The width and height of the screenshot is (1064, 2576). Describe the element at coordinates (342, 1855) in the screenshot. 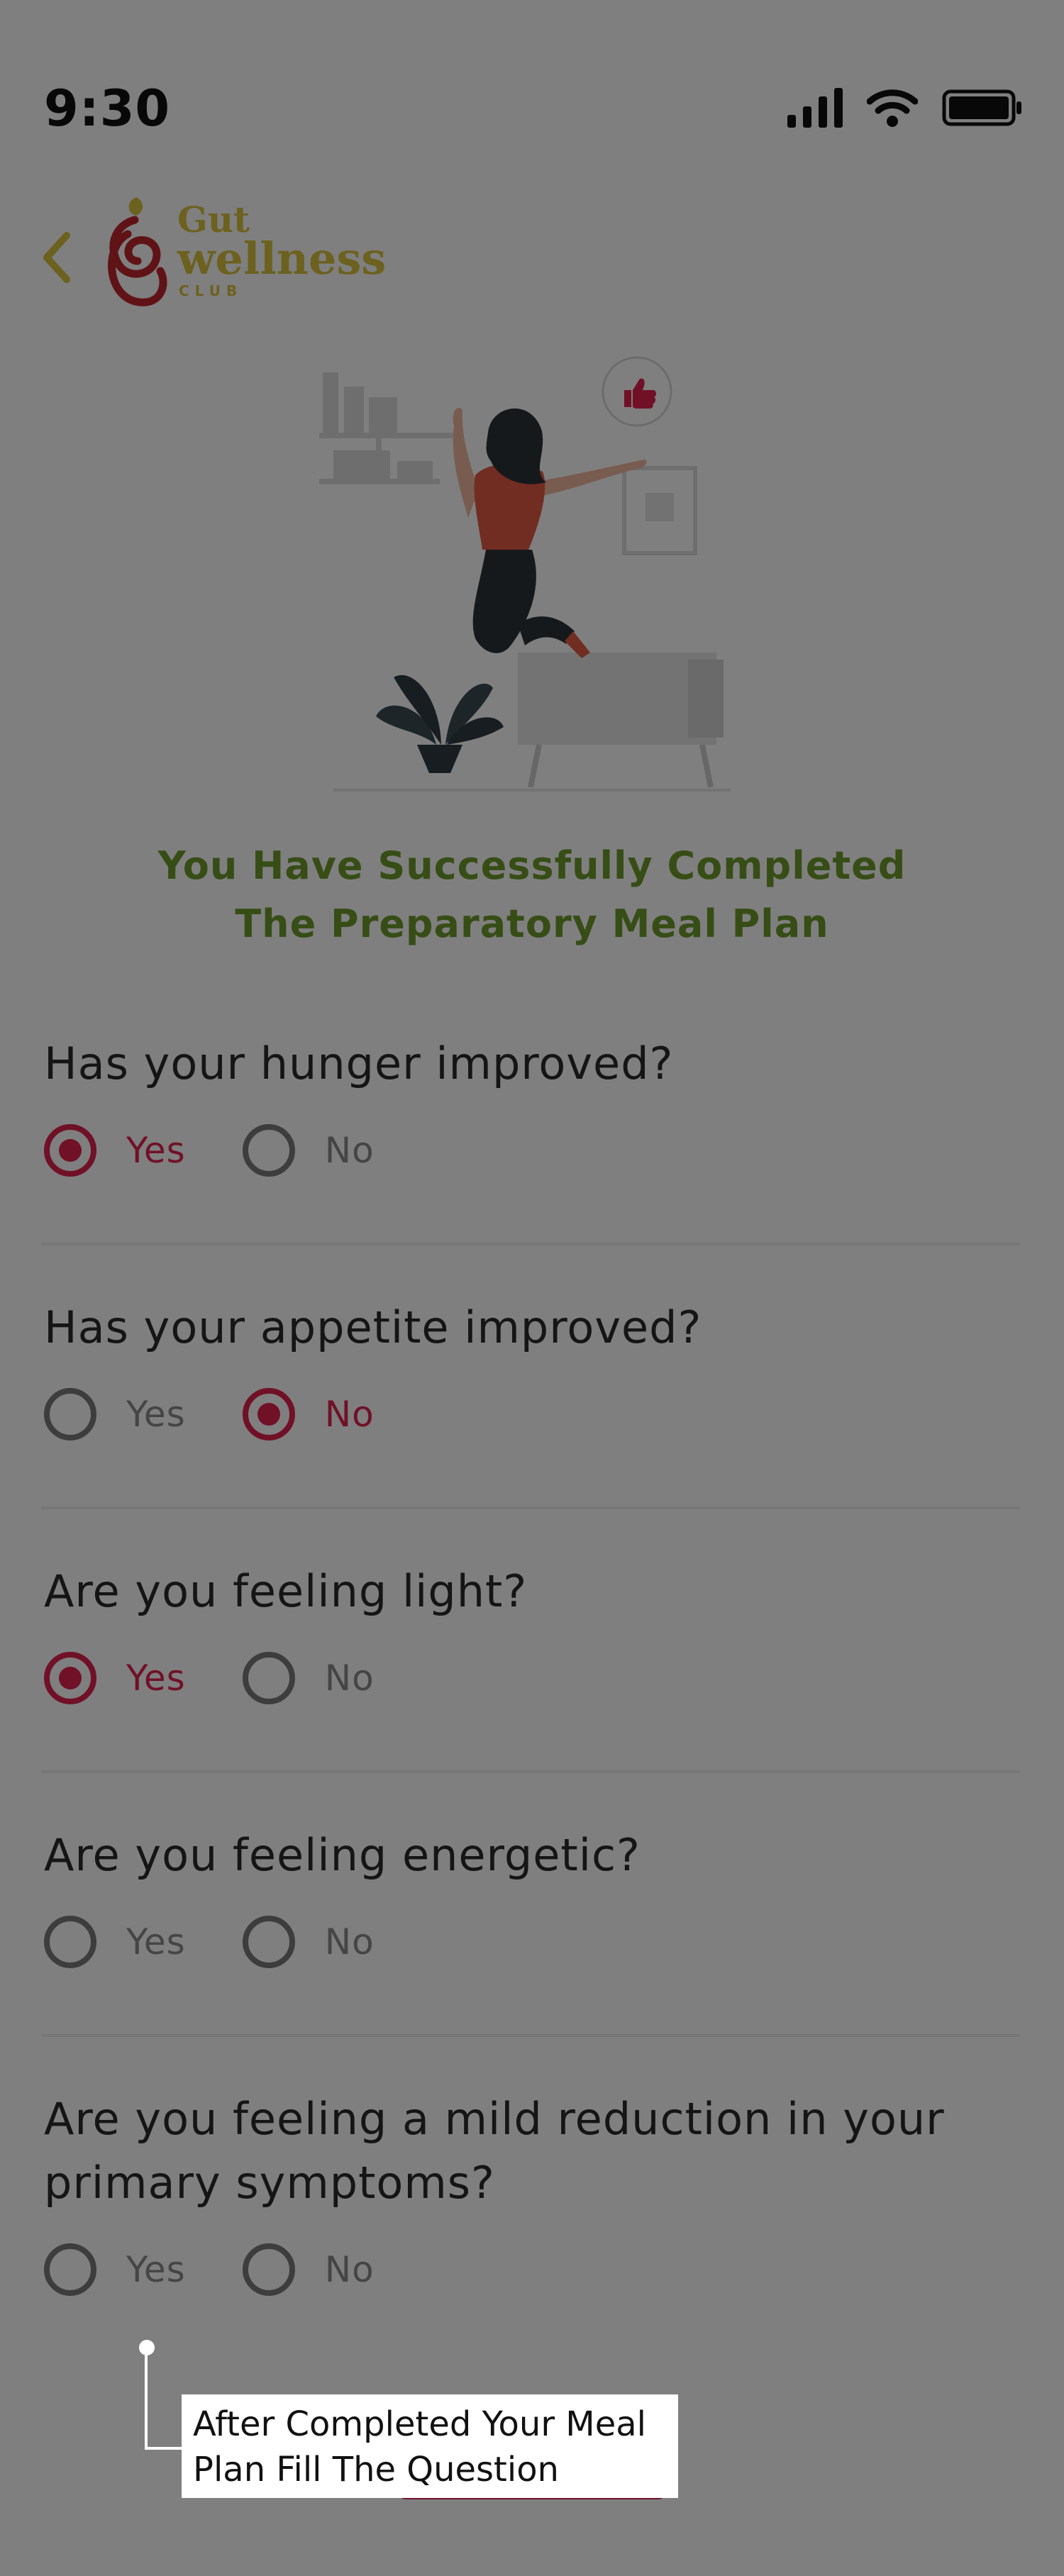

I see `question-label: Are you feeling energetic?` at that location.